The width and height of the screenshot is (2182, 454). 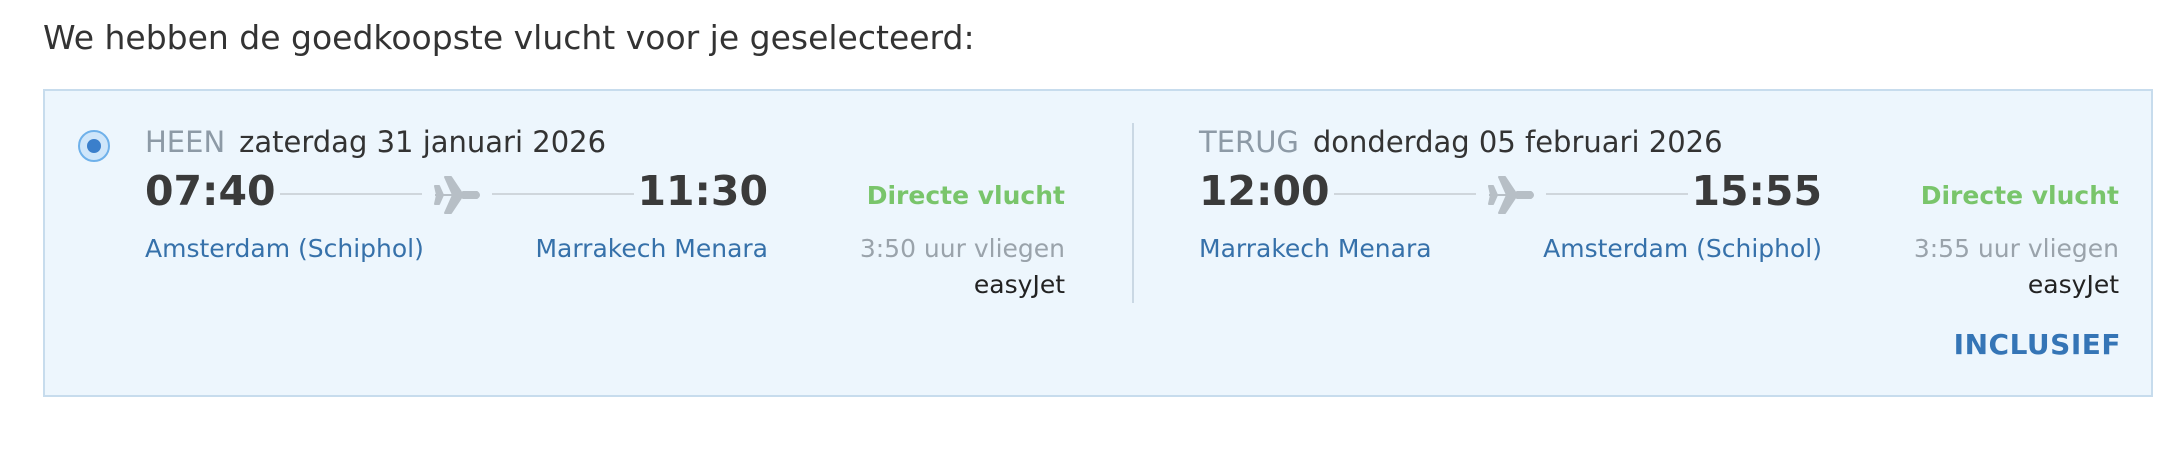 I want to click on return-to-airport: Amsterdam (Schiphol), so click(x=1682, y=248).